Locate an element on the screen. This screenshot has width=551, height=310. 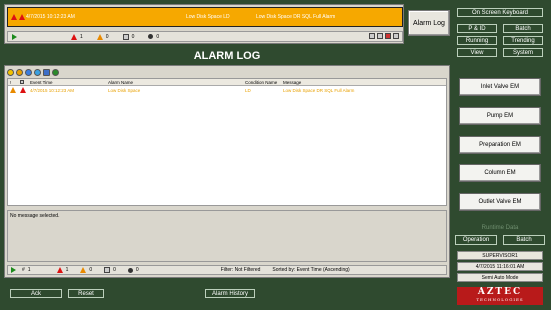
row-event-time: 4/7/2015 10:12:23 AM is located at coordinates (52, 90).